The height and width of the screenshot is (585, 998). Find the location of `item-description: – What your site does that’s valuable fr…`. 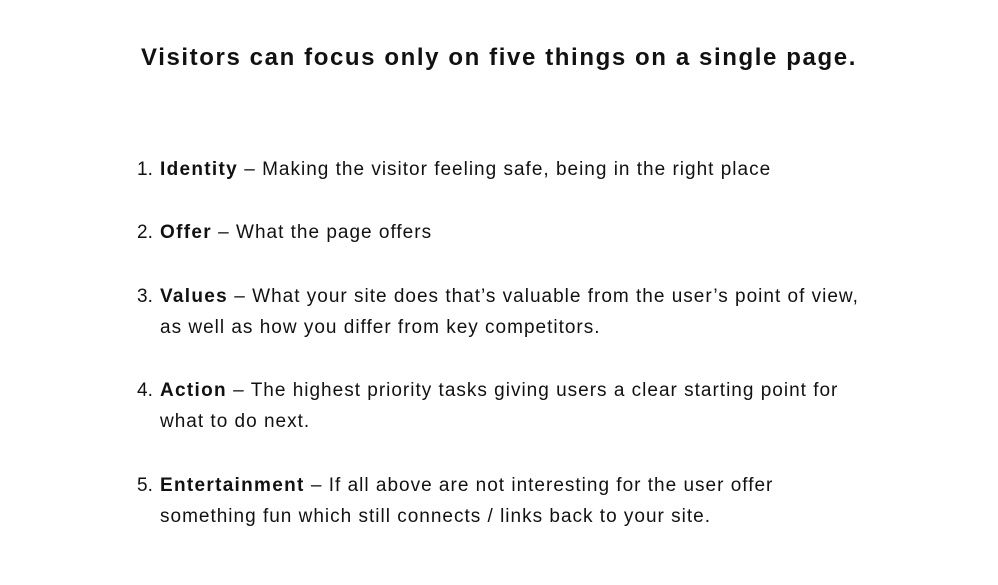

item-description: – What your site does that’s valuable fr… is located at coordinates (509, 312).